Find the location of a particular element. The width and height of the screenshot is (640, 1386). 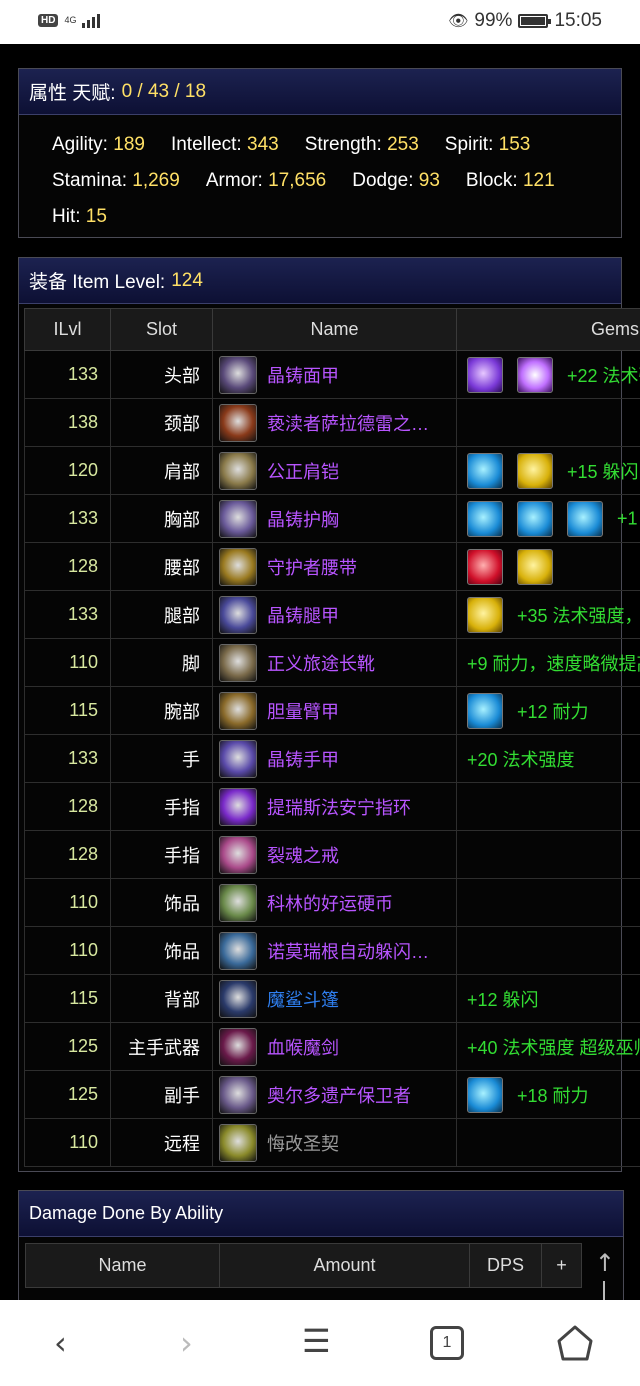

network-type: 4G is located at coordinates (70, 19).